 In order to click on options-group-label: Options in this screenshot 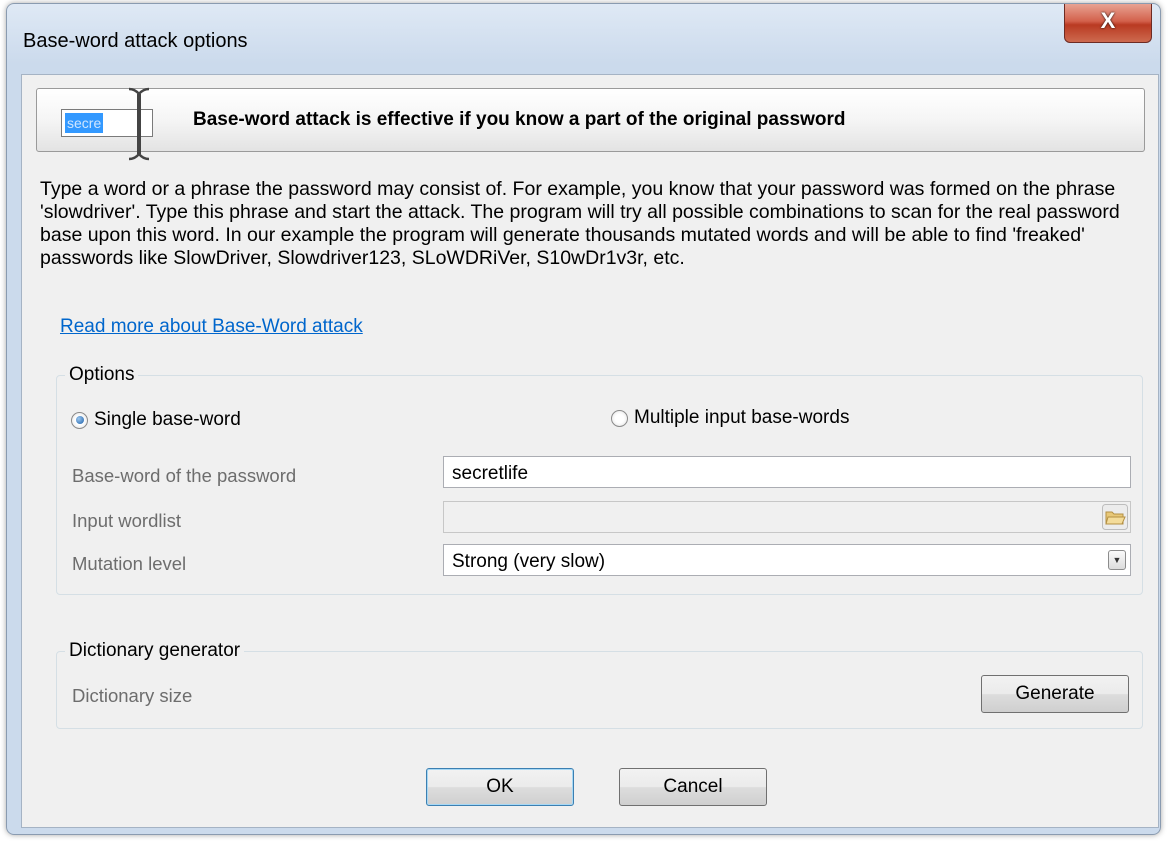, I will do `click(102, 375)`.